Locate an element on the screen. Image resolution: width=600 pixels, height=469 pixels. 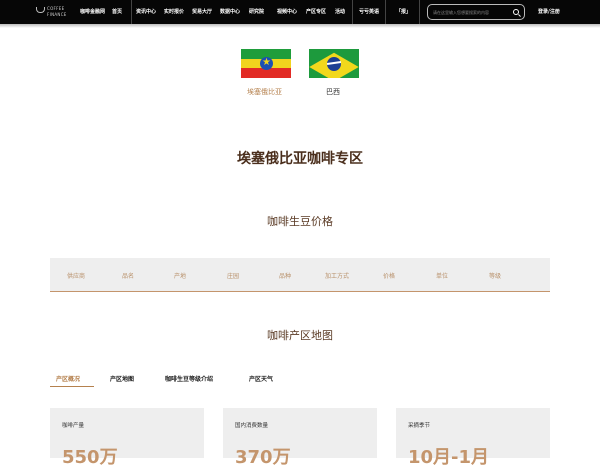
column-header: 等级 is located at coordinates (495, 276).